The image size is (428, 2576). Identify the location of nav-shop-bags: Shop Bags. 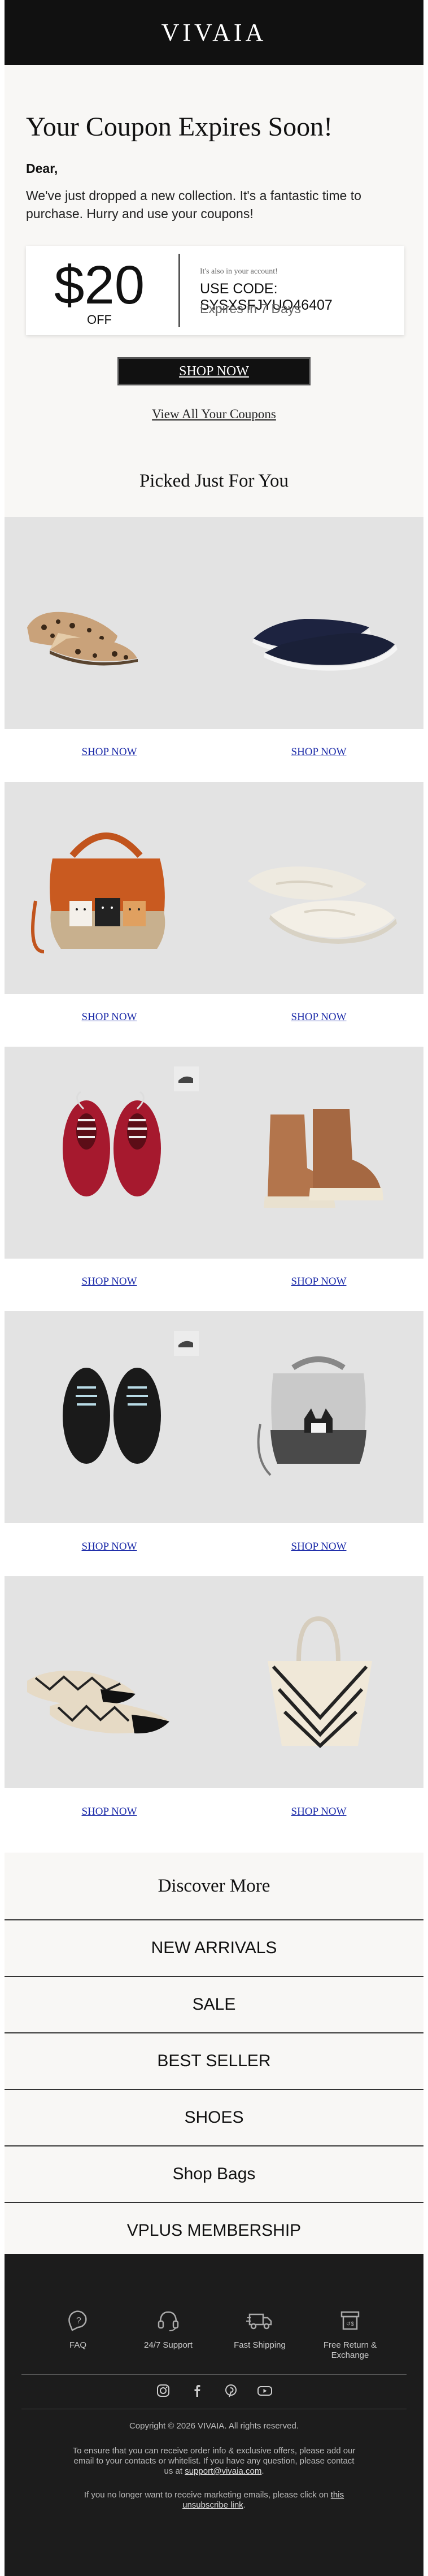
(214, 2173).